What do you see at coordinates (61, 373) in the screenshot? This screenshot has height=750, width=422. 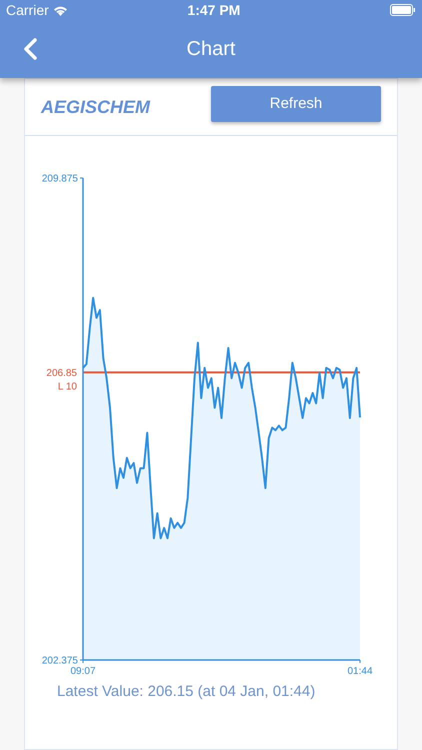 I see `y-tick-label: 206.85` at bounding box center [61, 373].